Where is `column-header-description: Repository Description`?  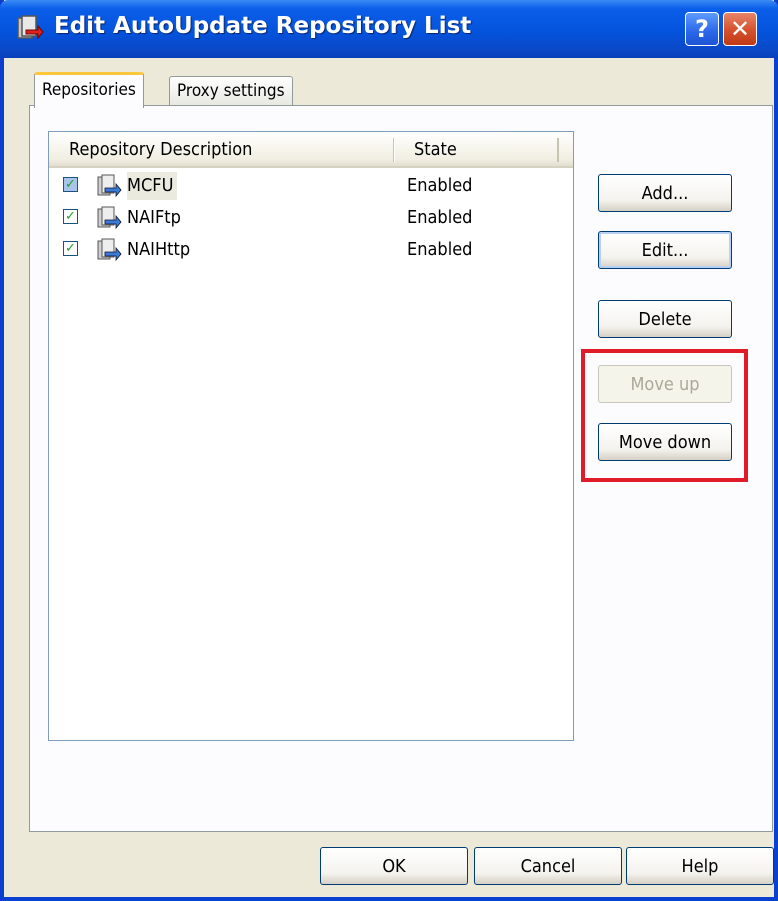 column-header-description: Repository Description is located at coordinates (160, 149).